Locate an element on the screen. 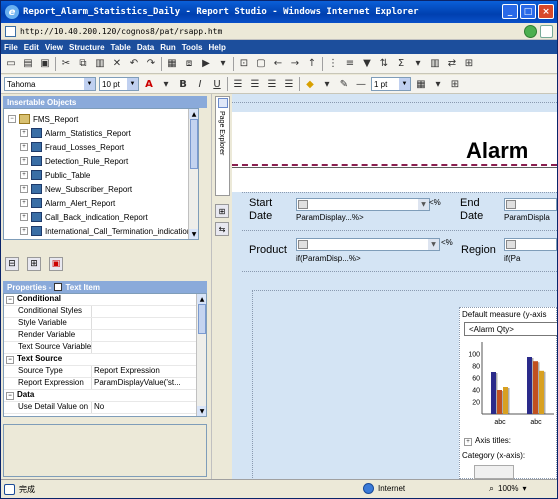 Image resolution: width=558 pixels, height=499 pixels. region-param: if(Pa is located at coordinates (512, 258).